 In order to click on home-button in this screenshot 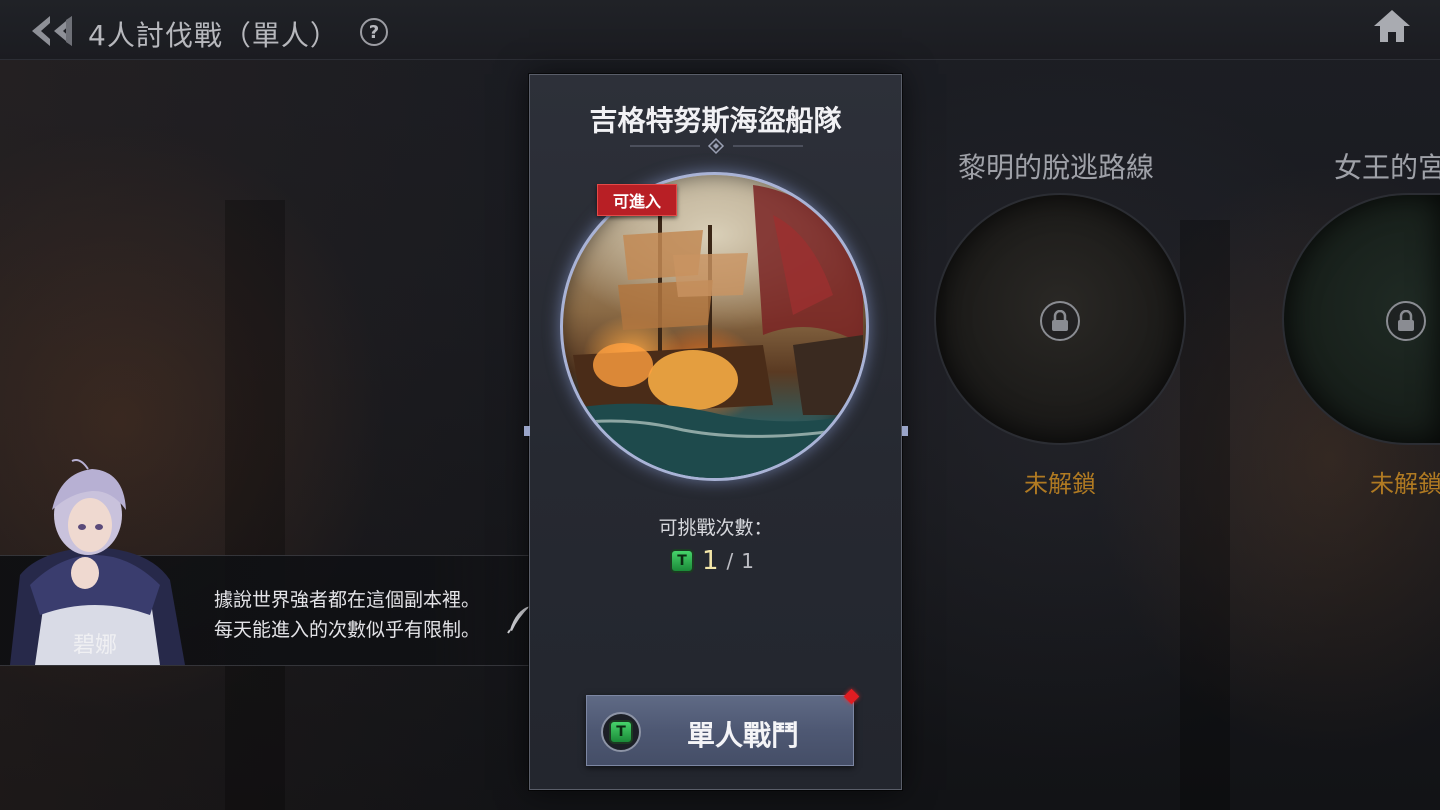, I will do `click(1392, 26)`.